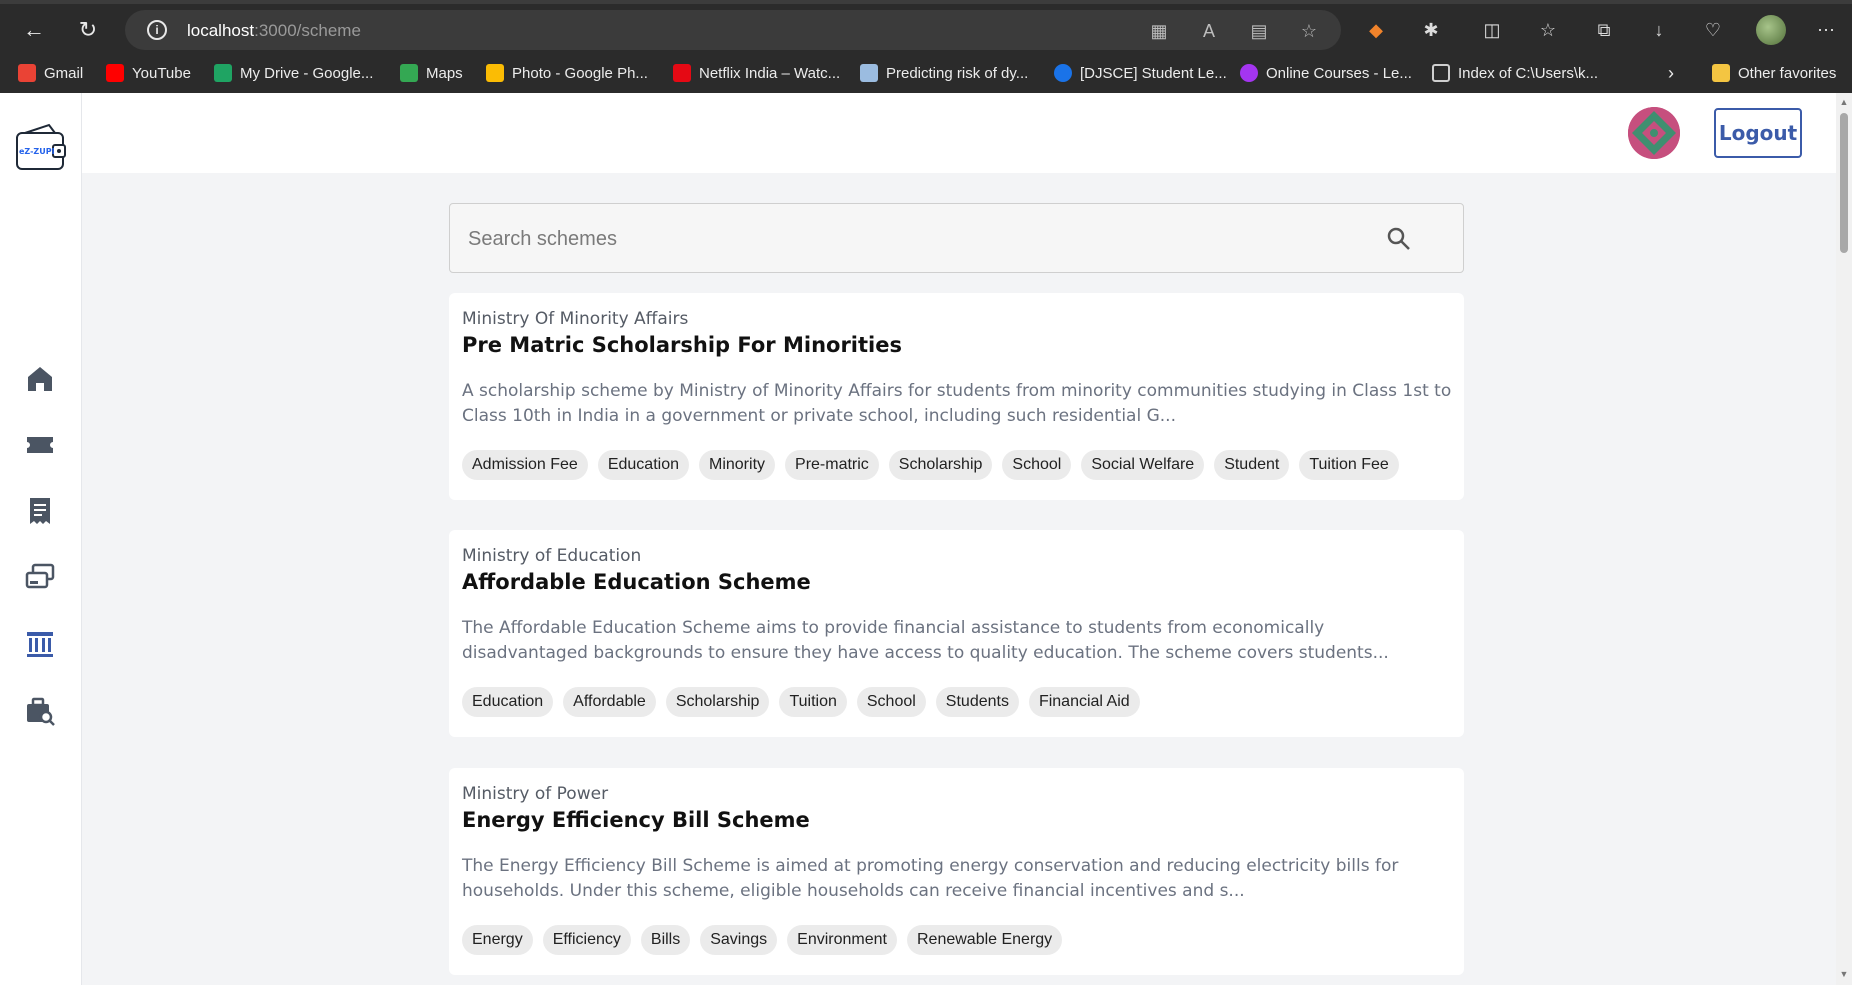 The height and width of the screenshot is (985, 1852). I want to click on app-logo: eZ-ZUPI, so click(41, 148).